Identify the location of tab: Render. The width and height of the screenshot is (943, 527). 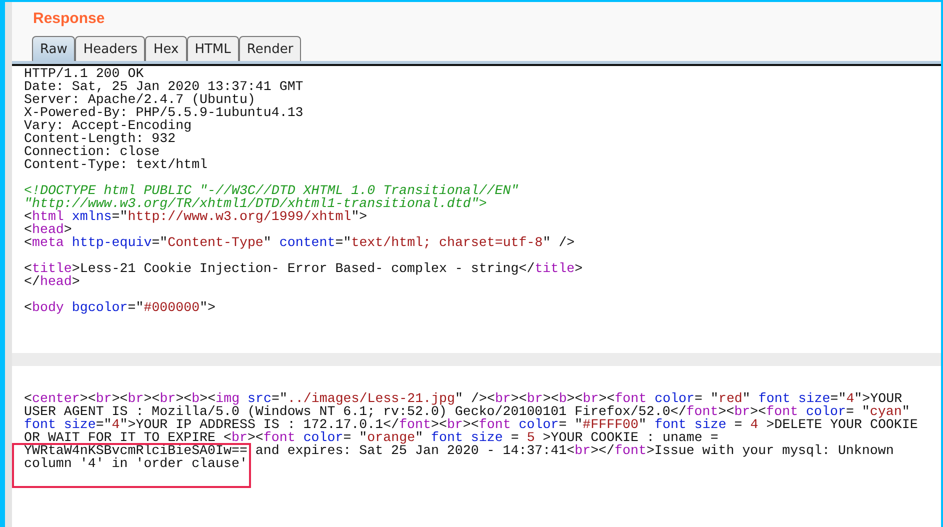
(270, 48).